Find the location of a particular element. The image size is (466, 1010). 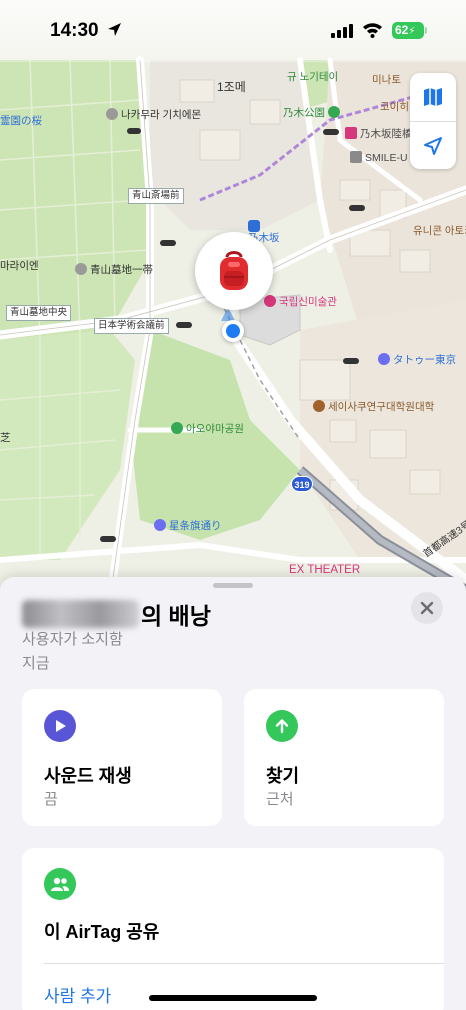

play-sound-card: 사운드 재생 끔 is located at coordinates (122, 757).